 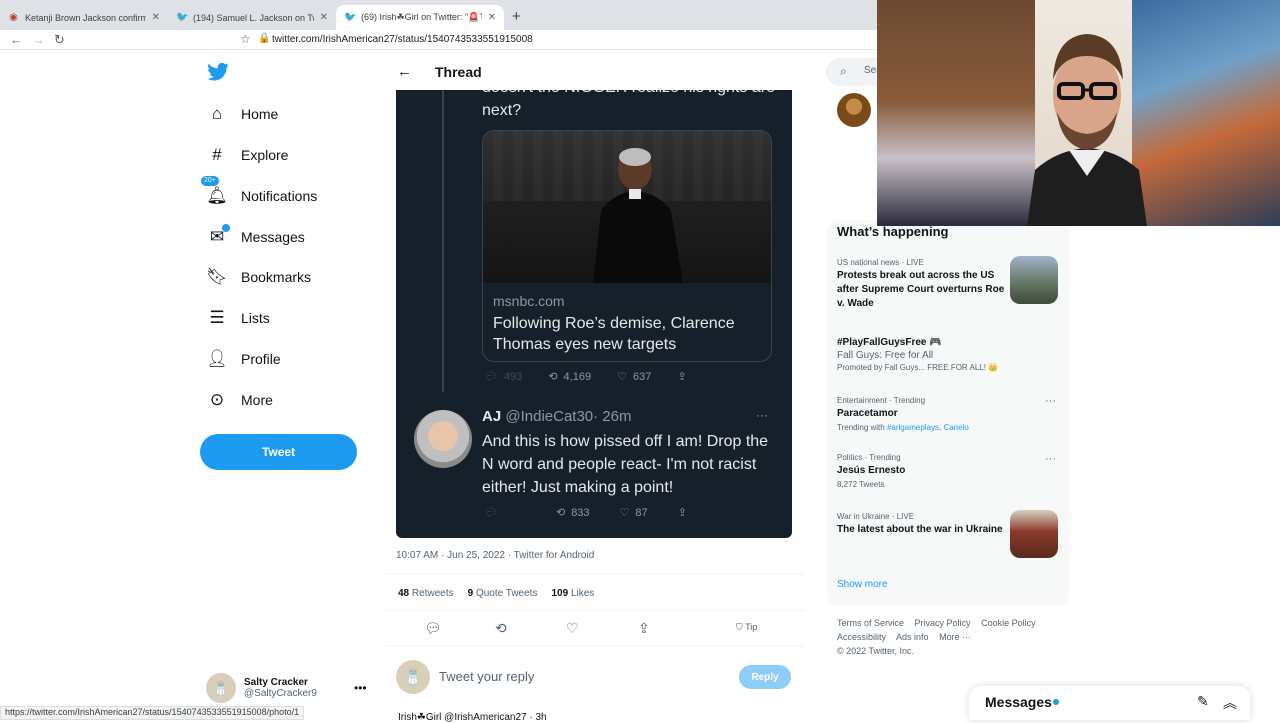 What do you see at coordinates (955, 637) in the screenshot?
I see `footer-link: More ···` at bounding box center [955, 637].